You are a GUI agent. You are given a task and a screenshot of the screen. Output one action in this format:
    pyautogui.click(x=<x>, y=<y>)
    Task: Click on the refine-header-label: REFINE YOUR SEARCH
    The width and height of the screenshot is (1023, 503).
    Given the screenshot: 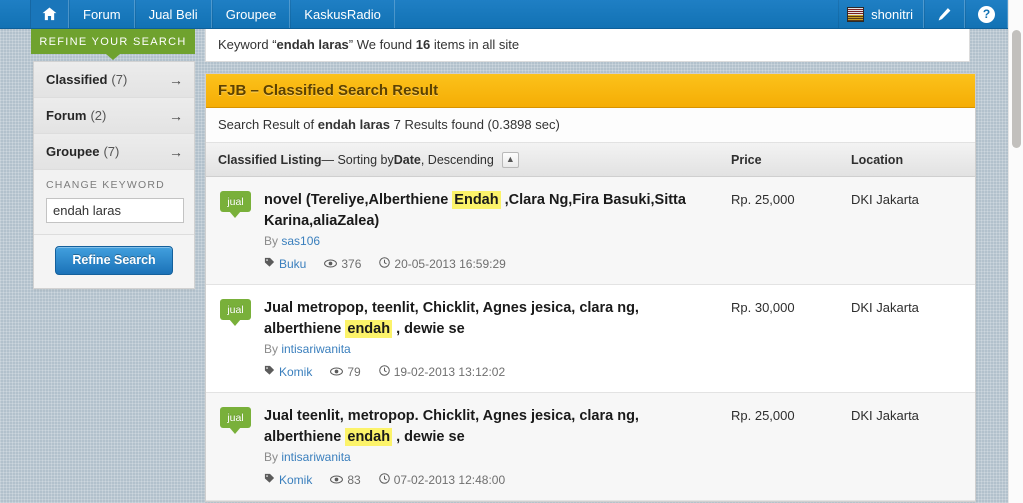 What is the action you would take?
    pyautogui.click(x=113, y=41)
    